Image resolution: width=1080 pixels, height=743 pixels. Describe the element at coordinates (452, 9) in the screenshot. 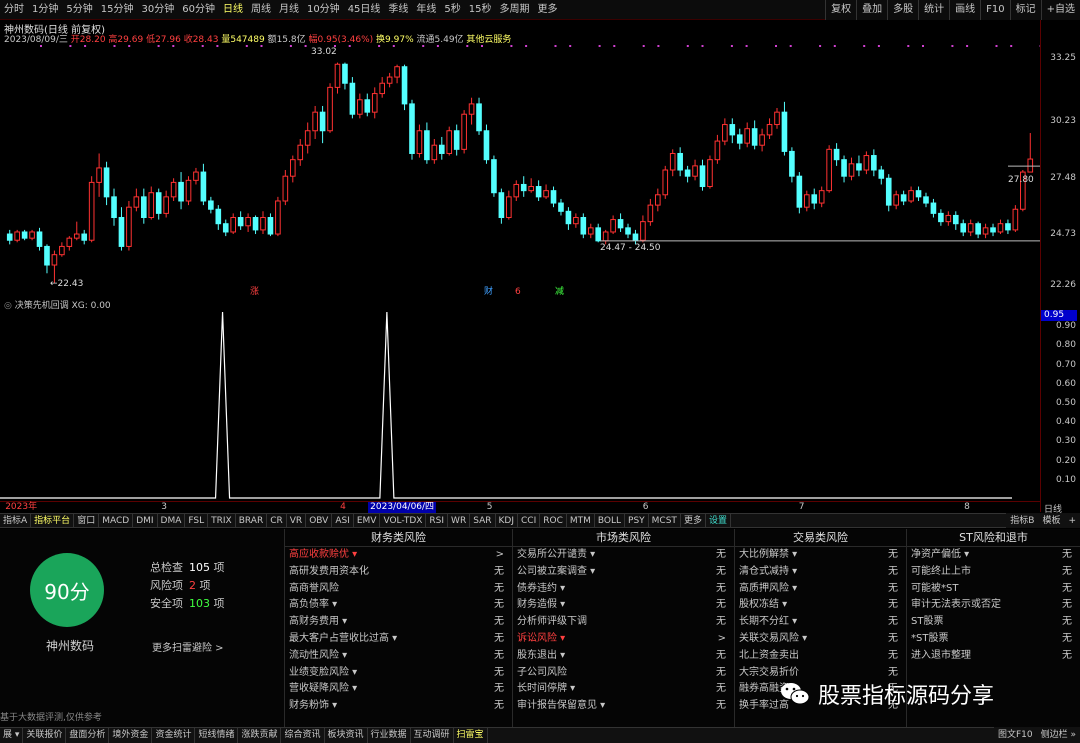

I see `period-tab: 5秒` at that location.